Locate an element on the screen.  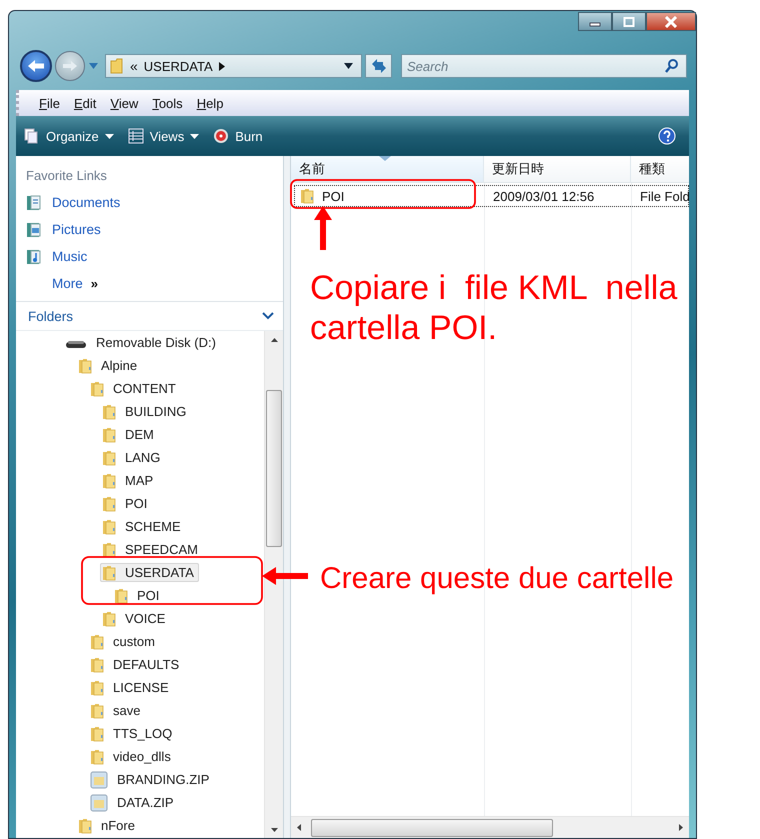
sort-arrow-icon is located at coordinates (385, 158).